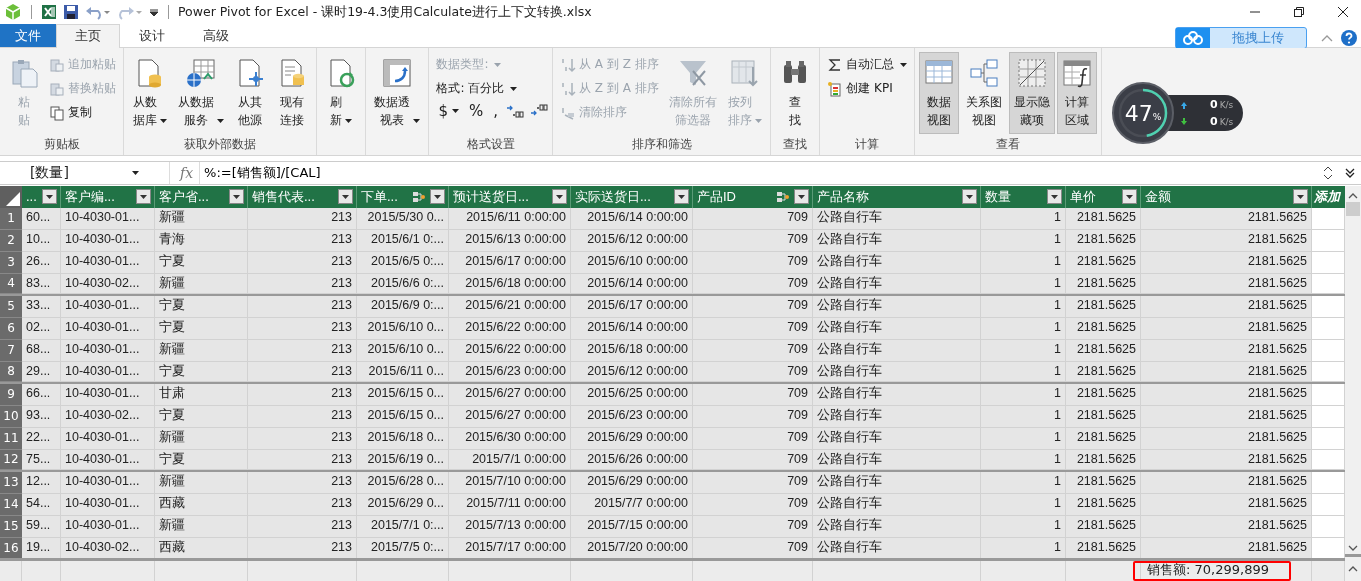 Image resolution: width=1361 pixels, height=581 pixels. What do you see at coordinates (448, 111) in the screenshot?
I see `format-button: $` at bounding box center [448, 111].